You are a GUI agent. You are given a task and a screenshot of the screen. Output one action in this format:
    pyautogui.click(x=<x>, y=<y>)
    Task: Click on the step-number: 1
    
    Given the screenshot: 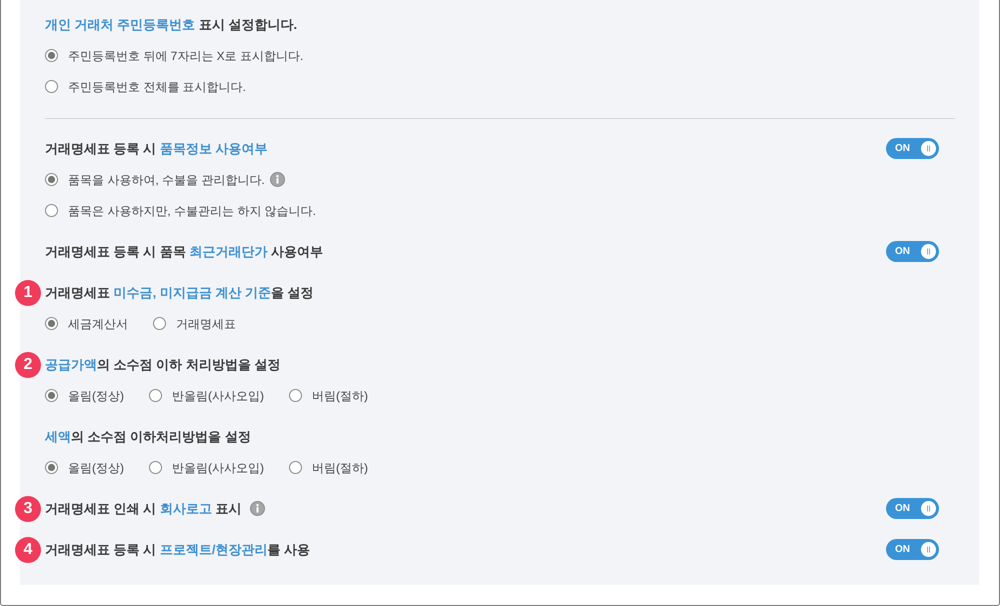 What is the action you would take?
    pyautogui.click(x=28, y=293)
    